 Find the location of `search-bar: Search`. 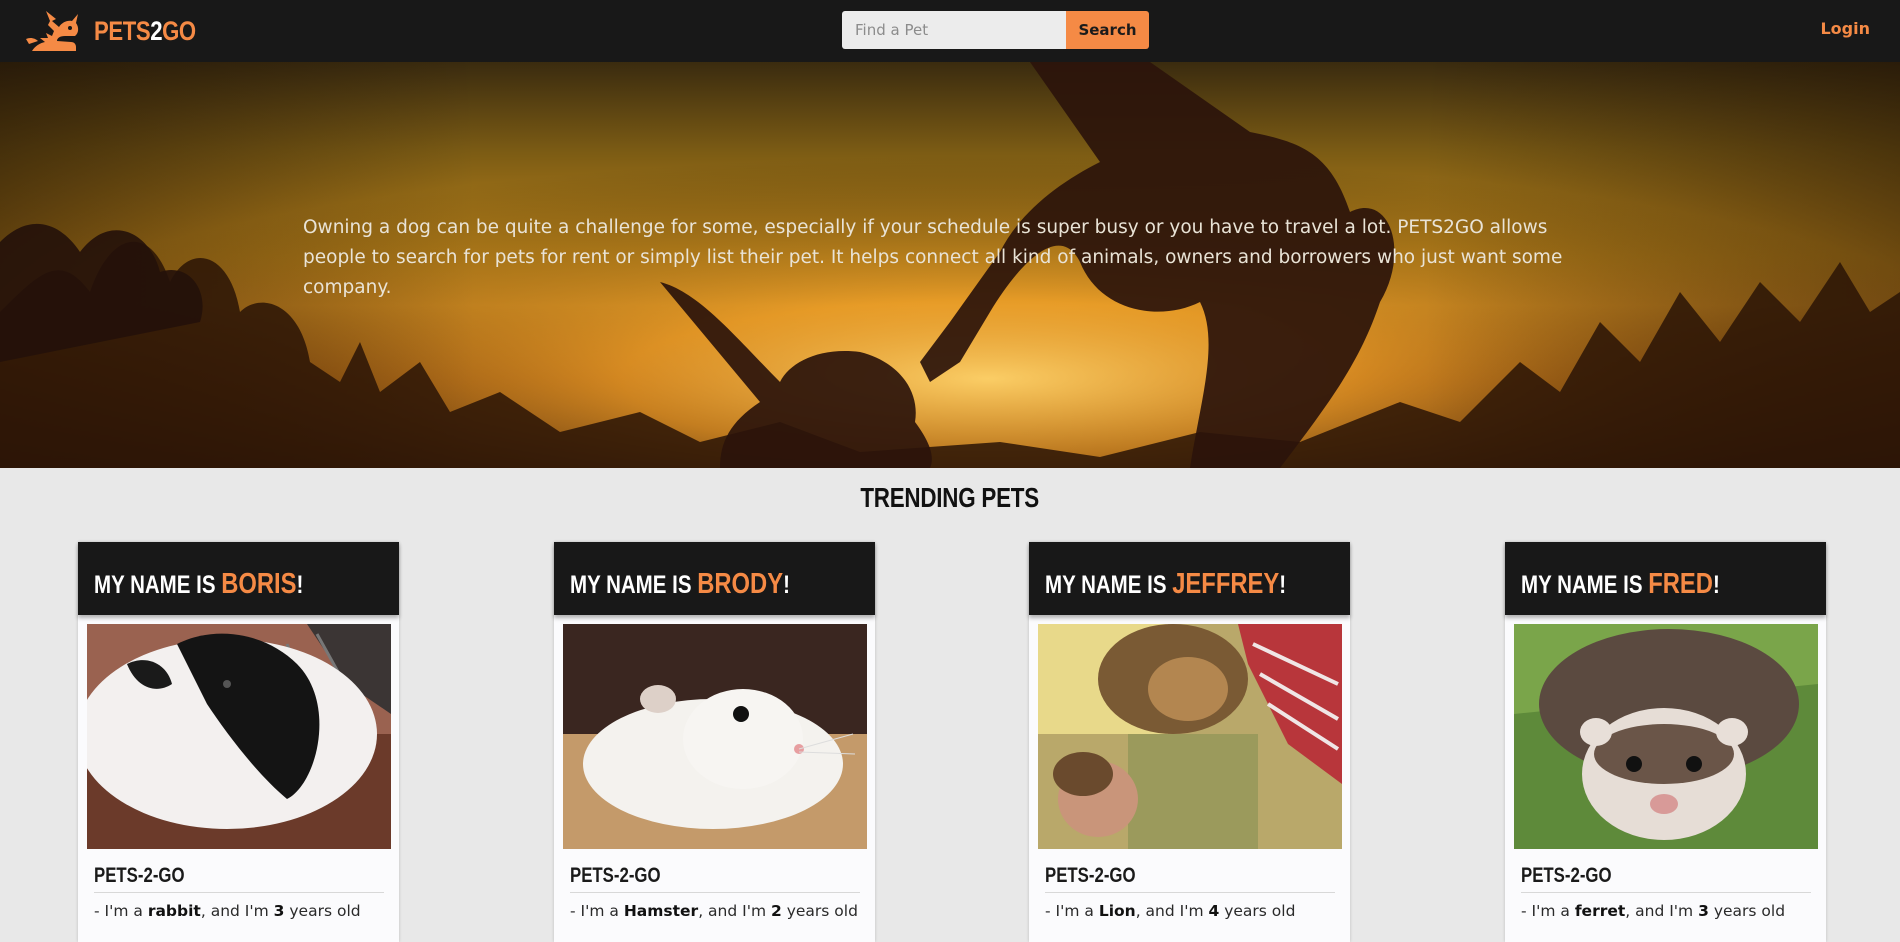

search-bar: Search is located at coordinates (995, 30).